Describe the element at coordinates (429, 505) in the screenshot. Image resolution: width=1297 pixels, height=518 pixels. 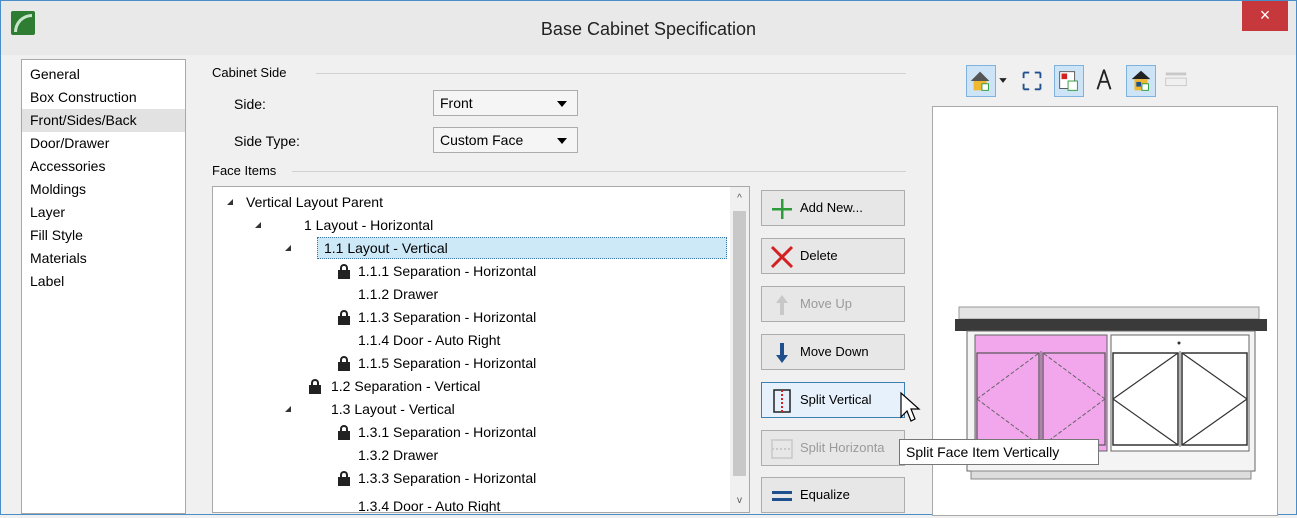
I see `tree-item-label: 1.3.4 Door - Auto Right` at that location.